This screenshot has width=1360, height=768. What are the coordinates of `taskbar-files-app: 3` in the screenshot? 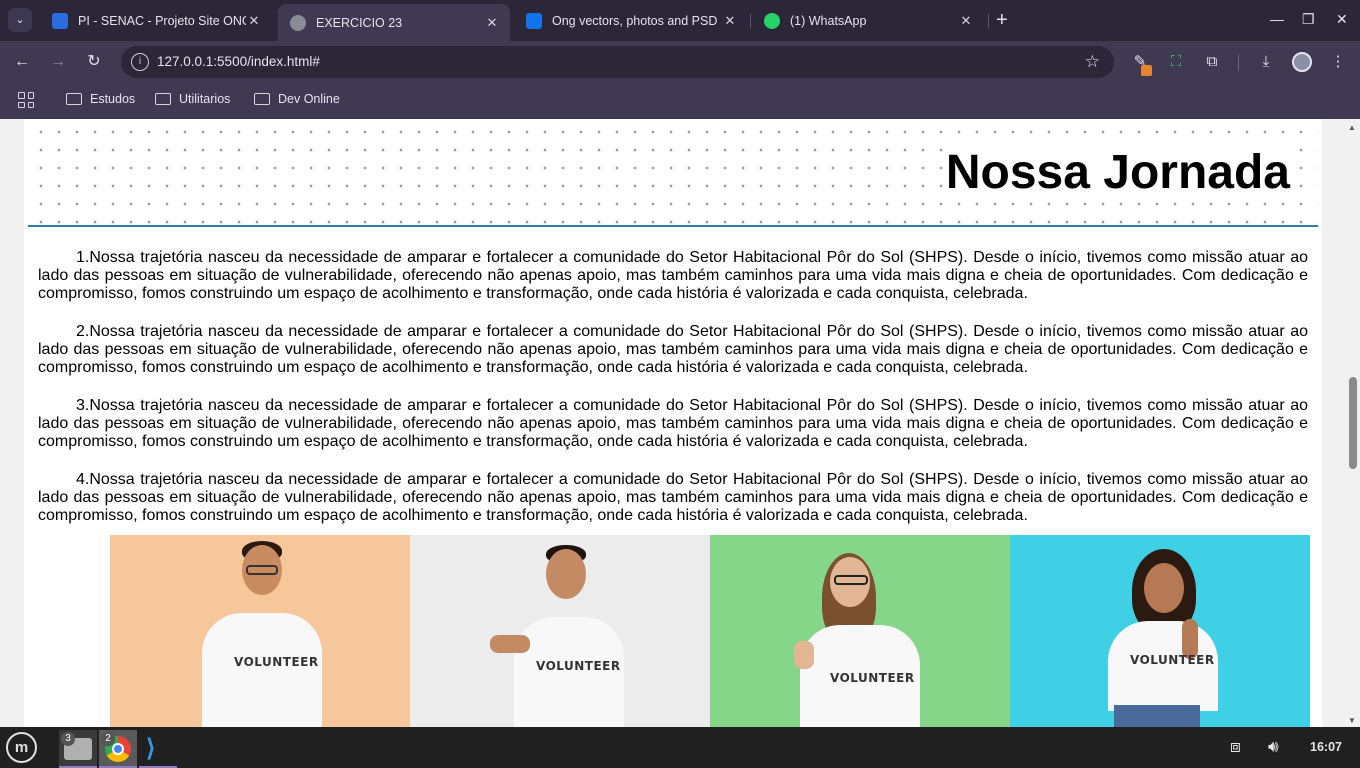 It's located at (78, 749).